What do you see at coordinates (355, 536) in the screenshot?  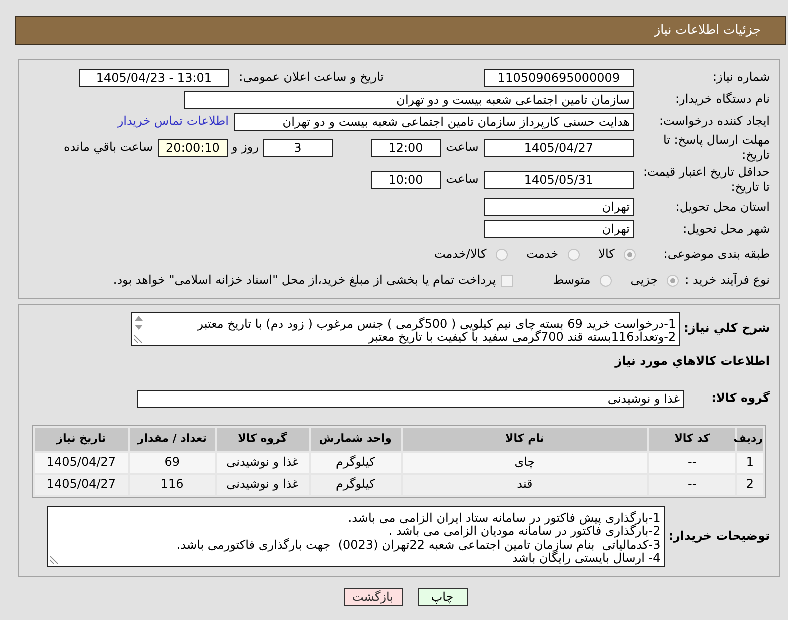 I see `notes-field: 1-بارگذاری پیش فاکتور در سامانه ستاد ایران الزامی می باشد. 2-بارگذاری فاکتور در سامانه مودیان الزامی می باشد . 3-کدمالیاتی بنام سازمان تامین اجتماعی شعبه 22تهران (0023) جهت بارگذاری فاکتورمی باشد. 4- ارسال بایستی رایگان باشد` at bounding box center [355, 536].